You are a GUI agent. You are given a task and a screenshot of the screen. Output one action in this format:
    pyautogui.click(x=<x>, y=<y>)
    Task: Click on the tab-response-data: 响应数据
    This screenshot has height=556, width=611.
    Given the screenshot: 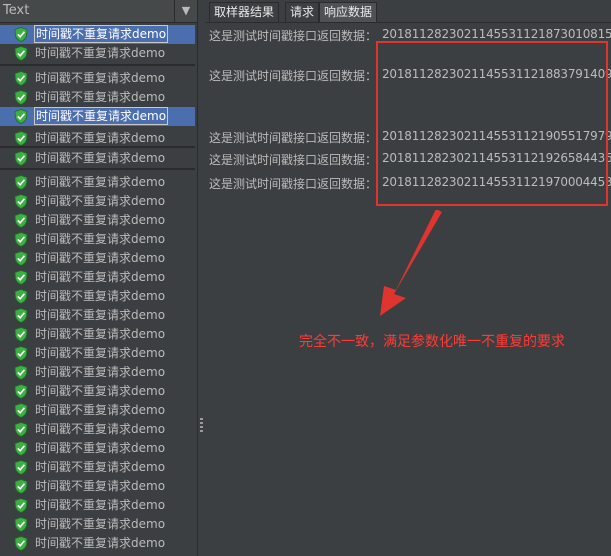 What is the action you would take?
    pyautogui.click(x=348, y=12)
    